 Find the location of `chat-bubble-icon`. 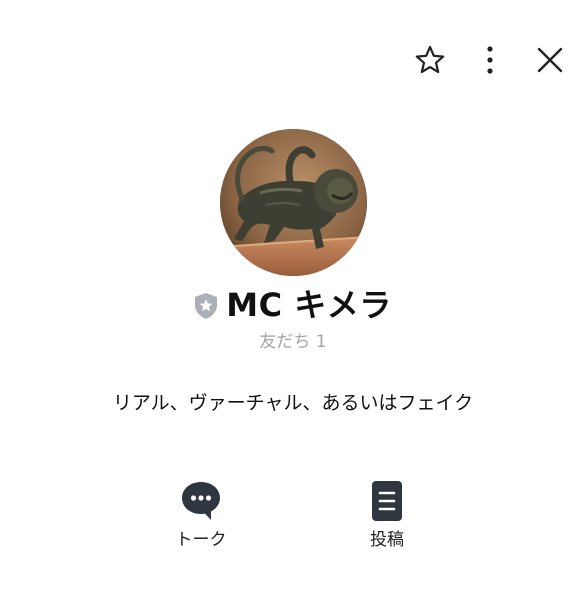

chat-bubble-icon is located at coordinates (201, 501).